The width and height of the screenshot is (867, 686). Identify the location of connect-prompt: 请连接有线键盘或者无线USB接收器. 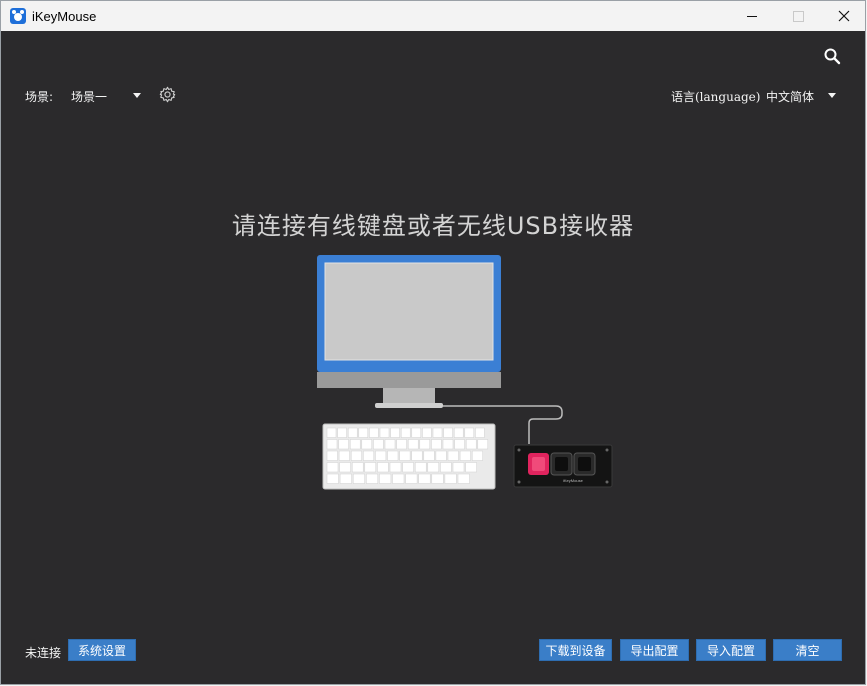
(433, 226).